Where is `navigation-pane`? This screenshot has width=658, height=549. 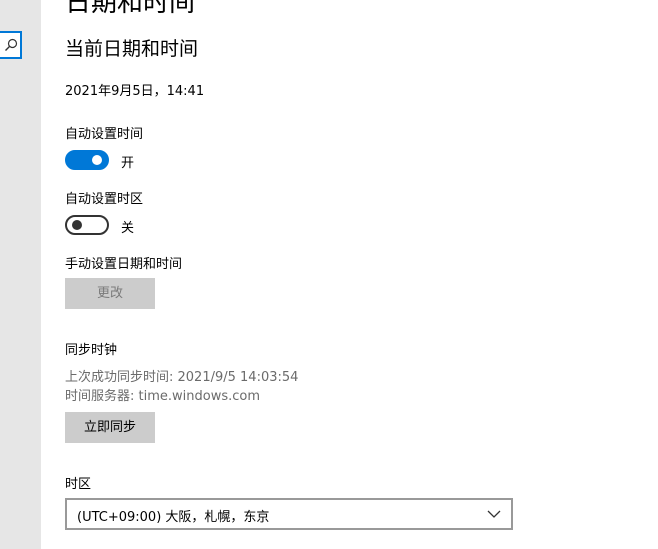
navigation-pane is located at coordinates (20, 274).